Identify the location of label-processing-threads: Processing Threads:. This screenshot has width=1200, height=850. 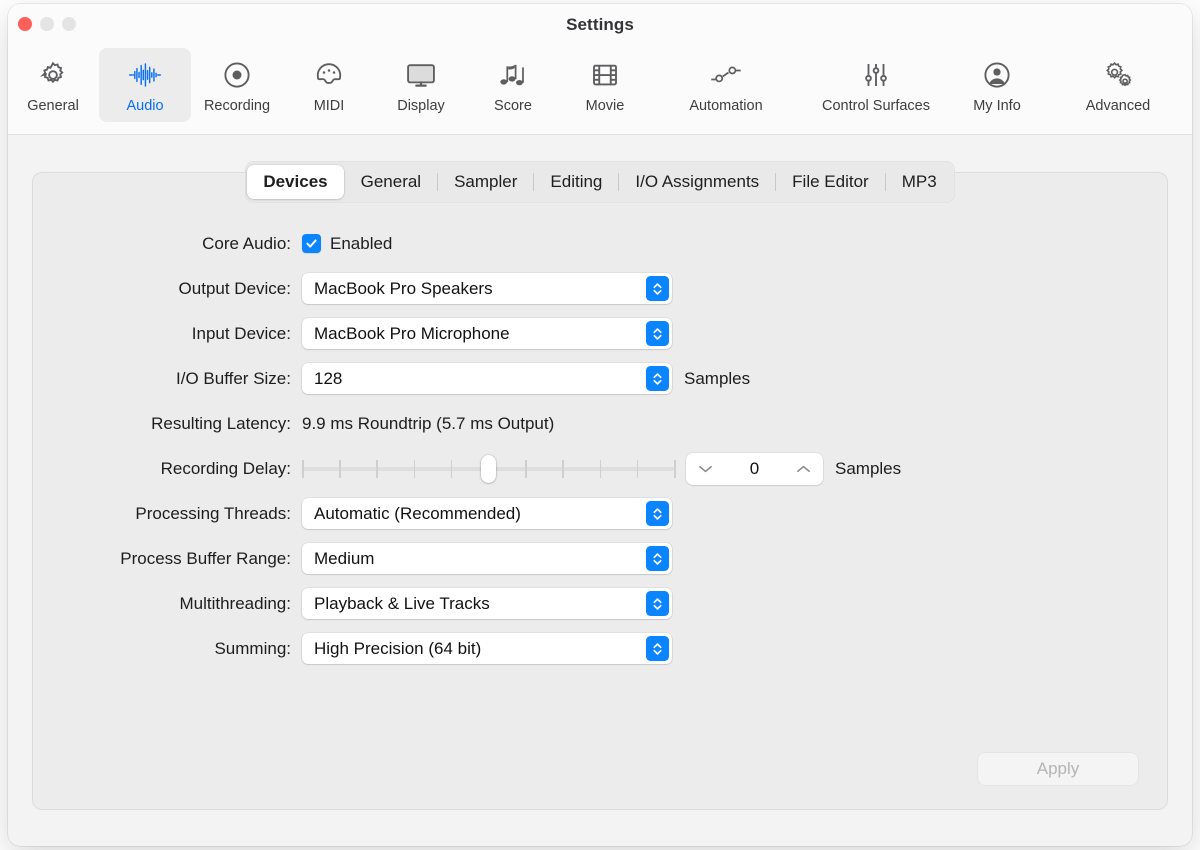
(213, 513).